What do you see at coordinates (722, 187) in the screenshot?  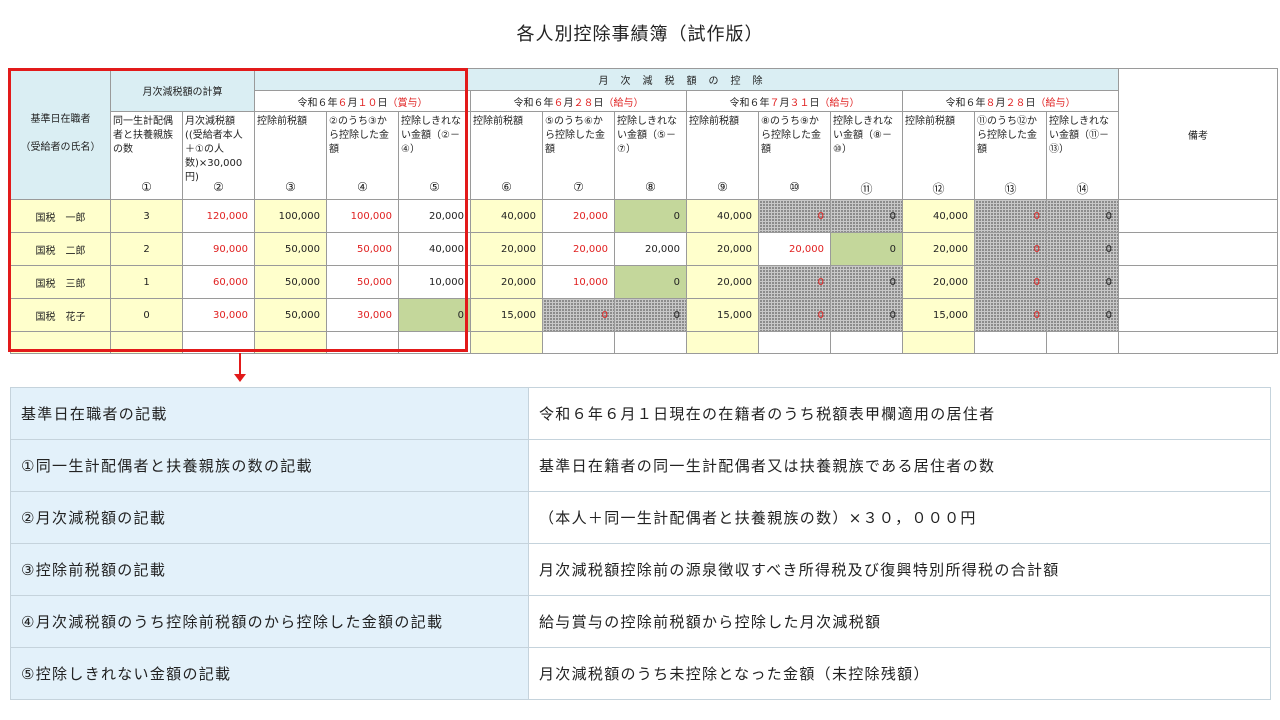 I see `col-number: ⑨` at bounding box center [722, 187].